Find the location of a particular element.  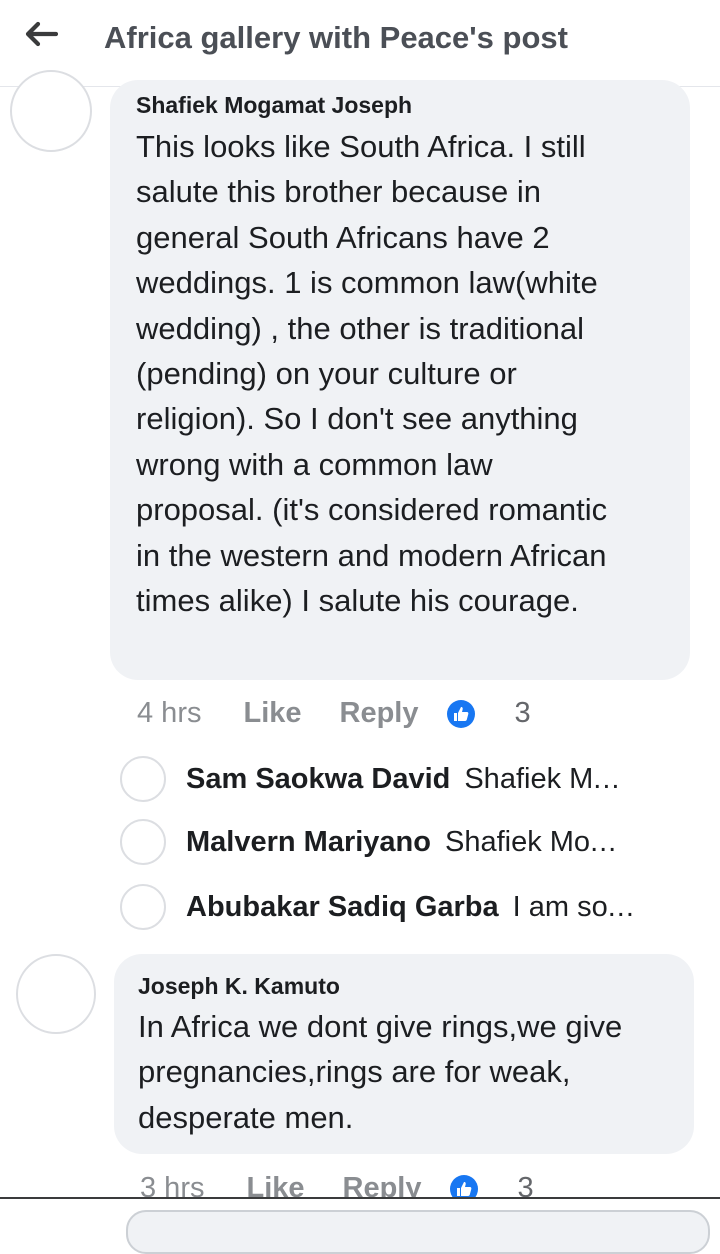

reply-author: Malvern Mariyano is located at coordinates (308, 841).